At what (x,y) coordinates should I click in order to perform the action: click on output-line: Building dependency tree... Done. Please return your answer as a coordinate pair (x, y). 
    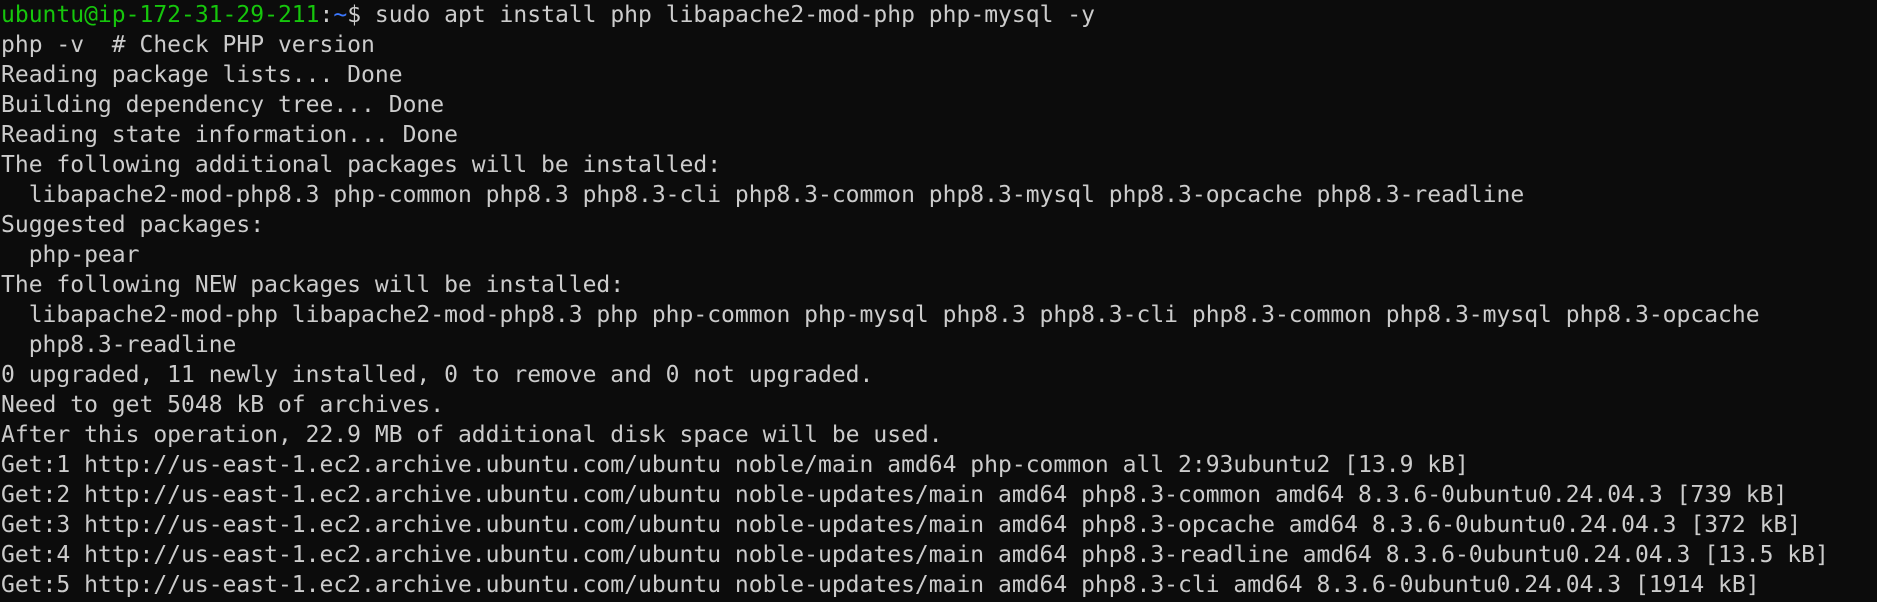
    Looking at the image, I should click on (223, 105).